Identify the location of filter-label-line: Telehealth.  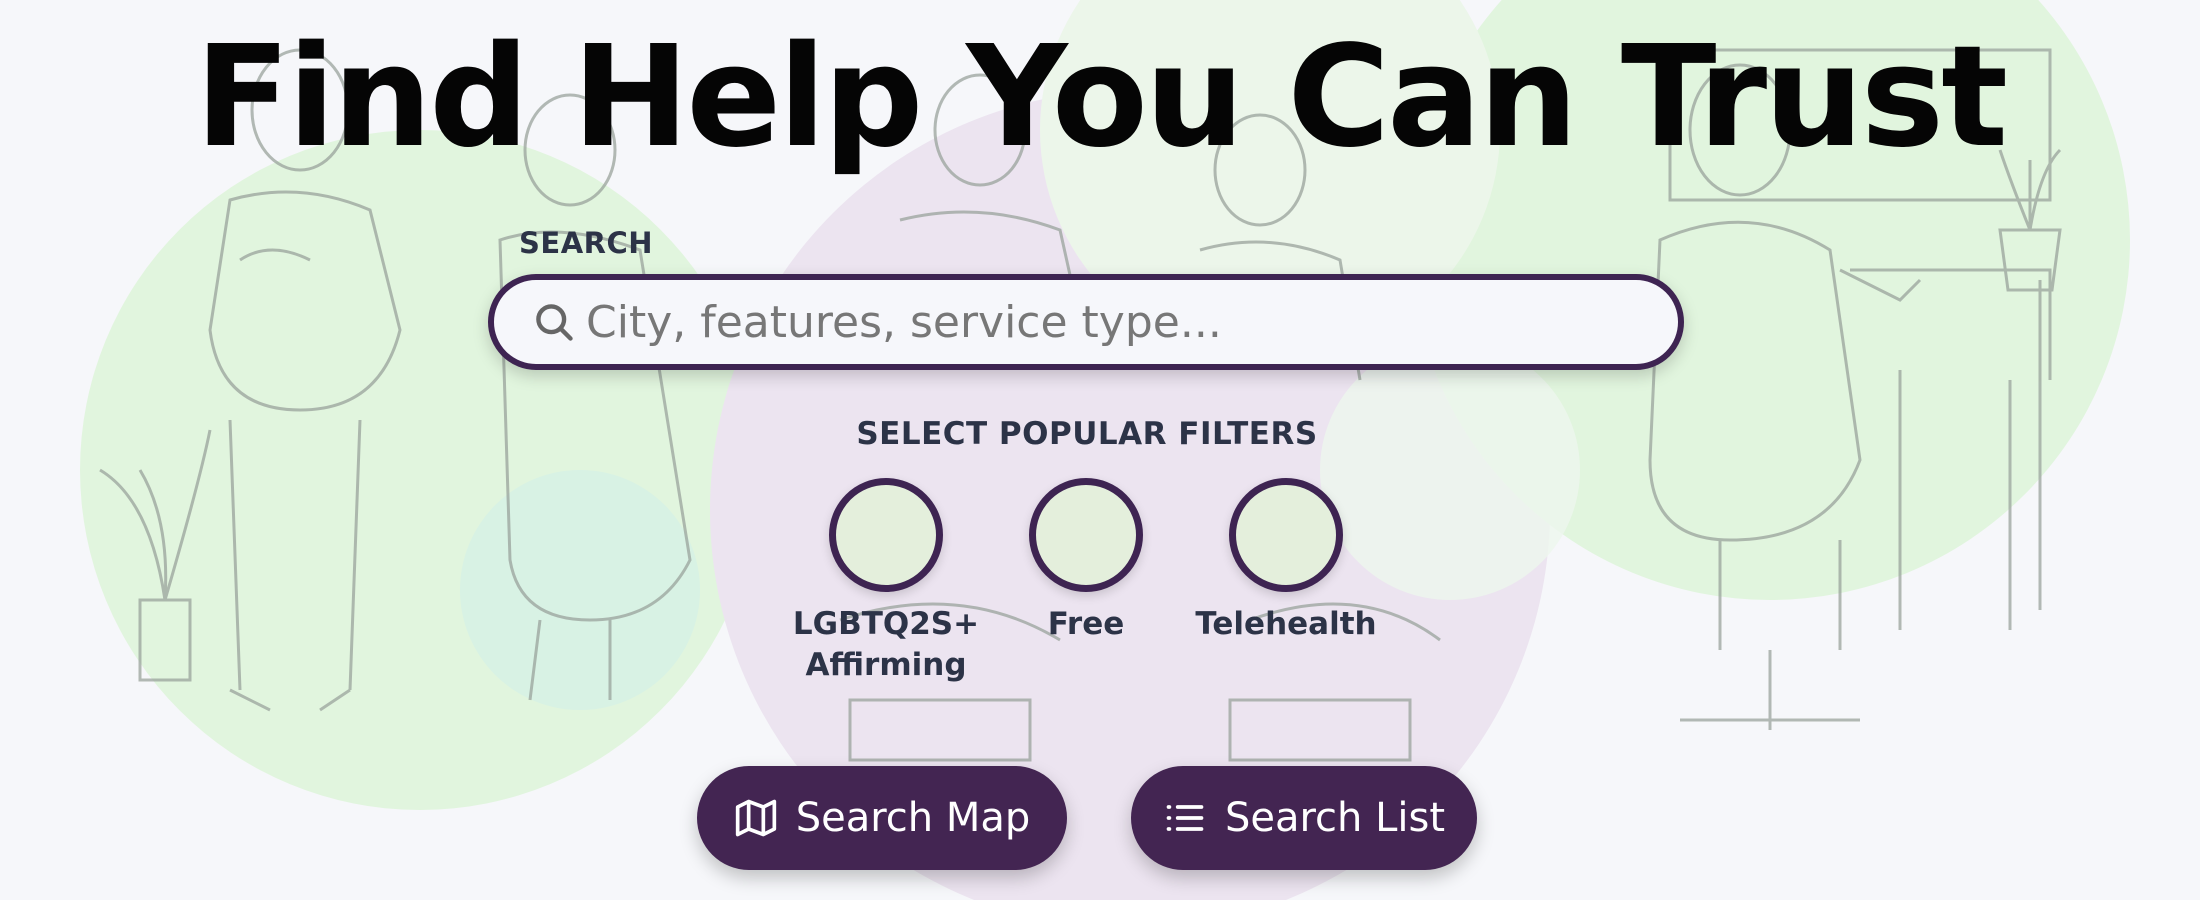
(1286, 624).